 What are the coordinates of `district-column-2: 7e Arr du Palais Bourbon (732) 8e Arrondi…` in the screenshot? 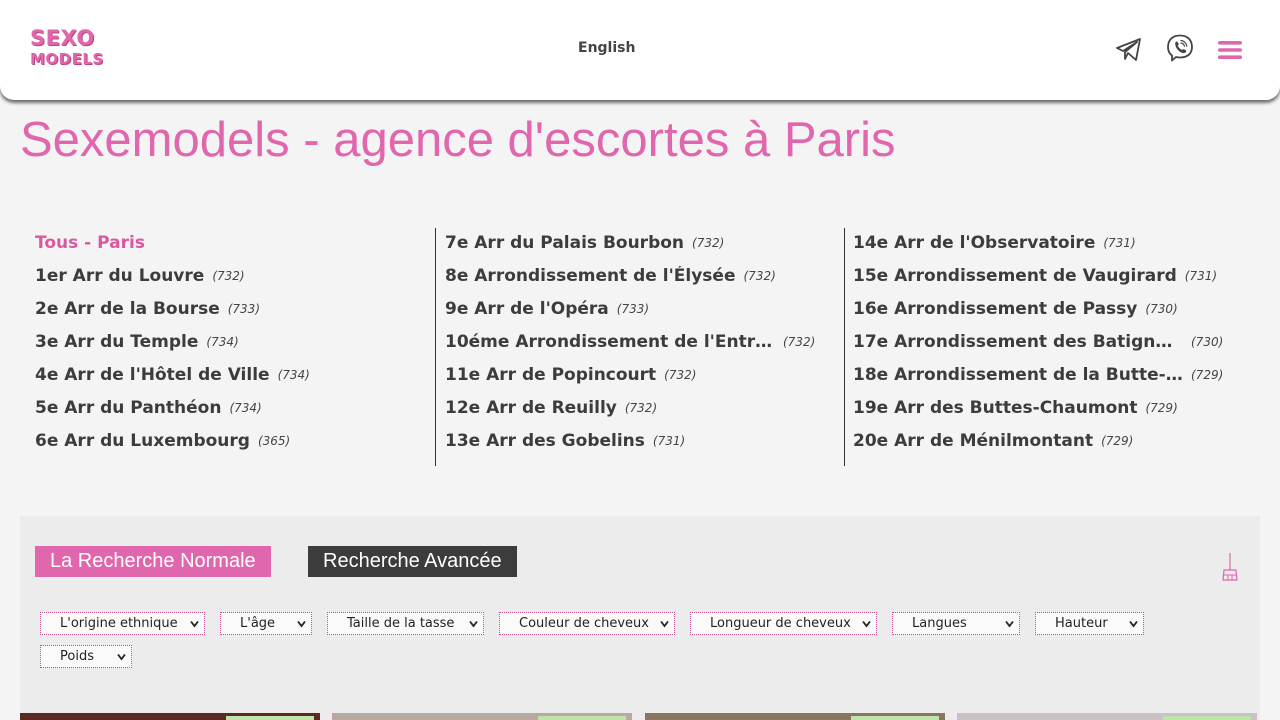 It's located at (635, 347).